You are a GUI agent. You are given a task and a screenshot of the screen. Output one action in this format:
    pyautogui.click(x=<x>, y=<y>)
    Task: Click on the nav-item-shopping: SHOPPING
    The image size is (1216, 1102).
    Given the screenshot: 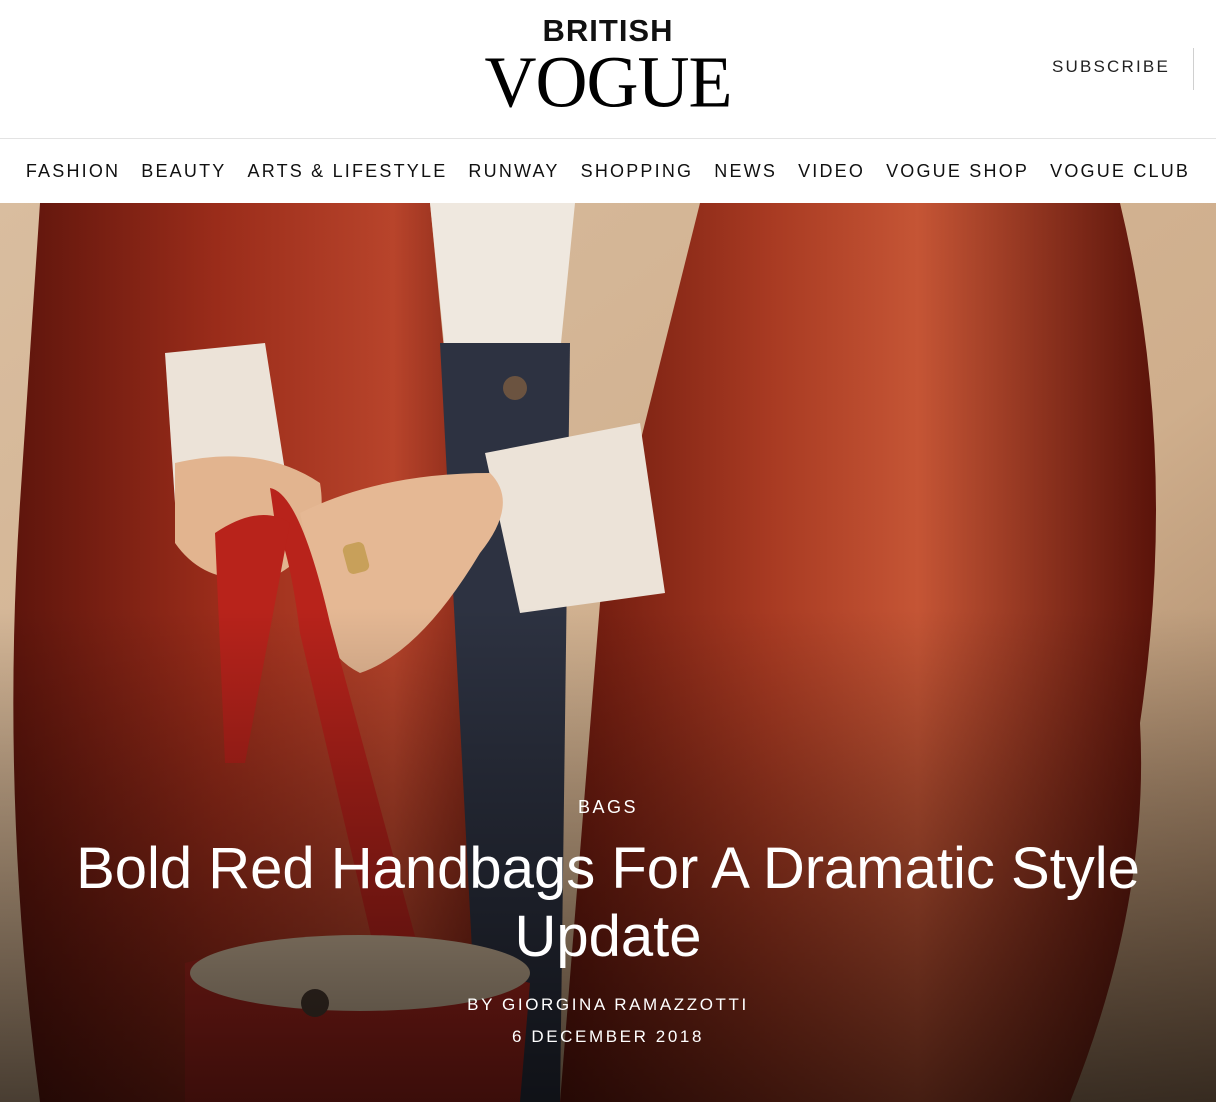 What is the action you would take?
    pyautogui.click(x=637, y=171)
    